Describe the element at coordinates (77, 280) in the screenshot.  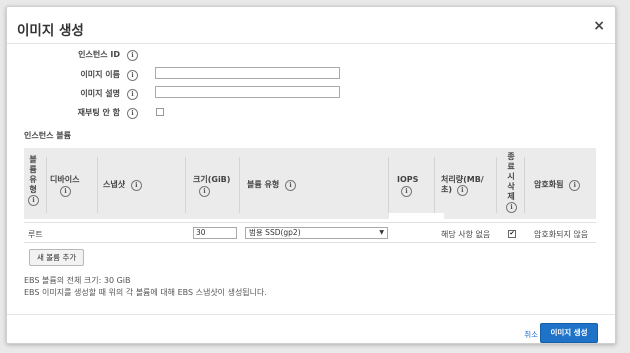
I see `total-size-note: EBS 볼륨의 전체 크기: 30 GiB` at that location.